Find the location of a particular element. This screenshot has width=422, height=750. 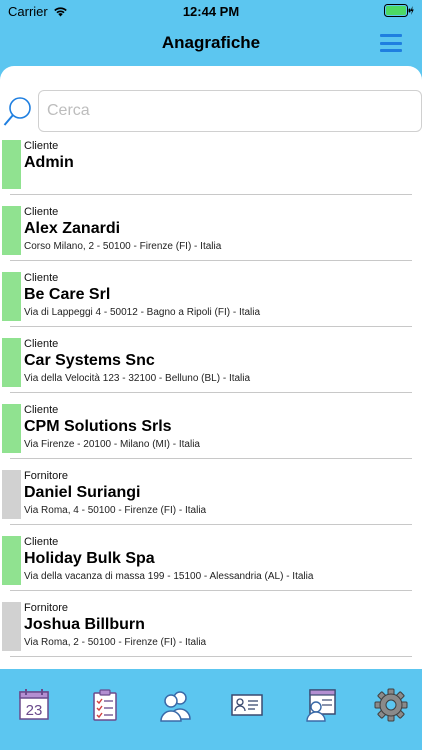

tab-settings is located at coordinates (393, 707).